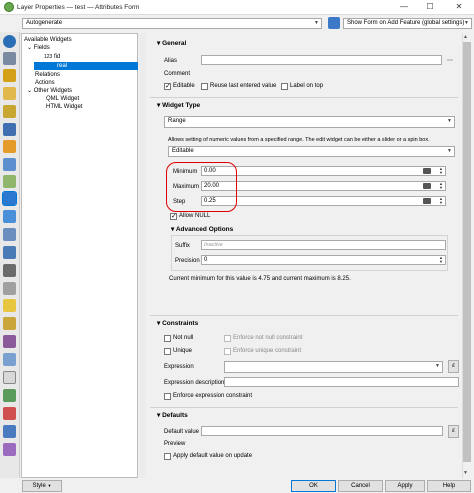 The image size is (474, 493). I want to click on precision-spinbox: 0 ▲ ▼, so click(323, 260).